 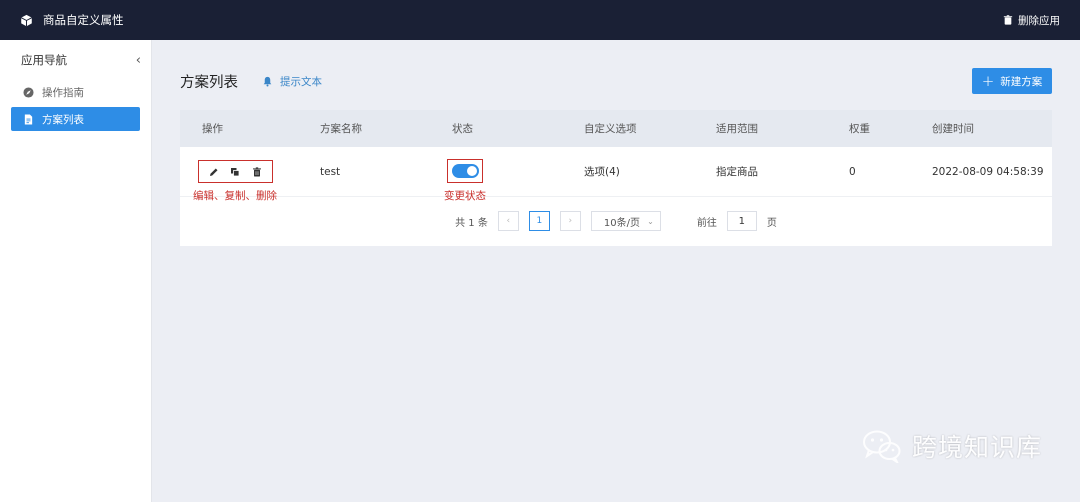 What do you see at coordinates (1021, 81) in the screenshot?
I see `new-plan-label: 新建方案` at bounding box center [1021, 81].